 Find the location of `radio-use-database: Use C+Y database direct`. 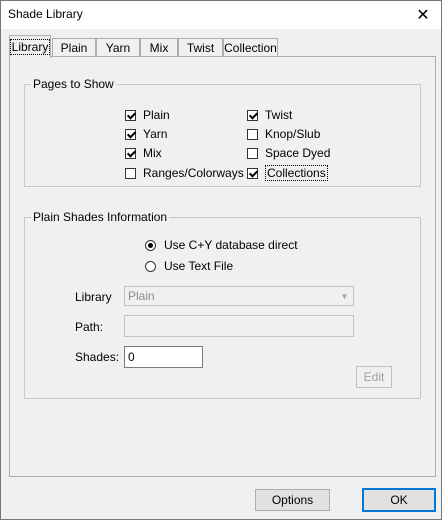

radio-use-database: Use C+Y database direct is located at coordinates (221, 245).